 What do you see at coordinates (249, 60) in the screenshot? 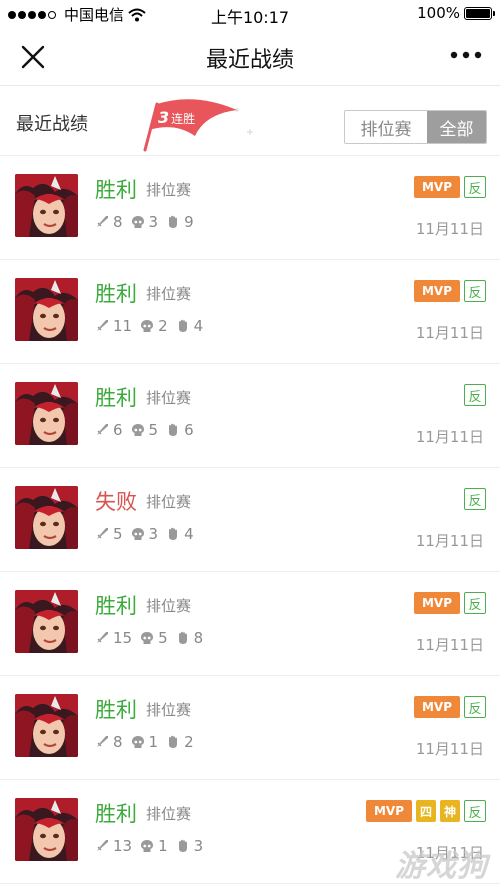
I see `page-title: 最近战绩` at bounding box center [249, 60].